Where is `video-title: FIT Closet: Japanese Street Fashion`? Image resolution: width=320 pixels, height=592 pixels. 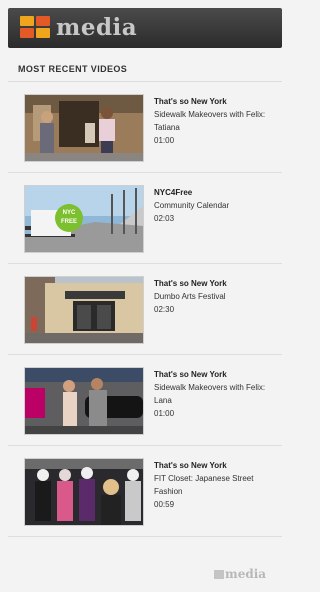
video-title: FIT Closet: Japanese Street Fashion is located at coordinates (219, 485).